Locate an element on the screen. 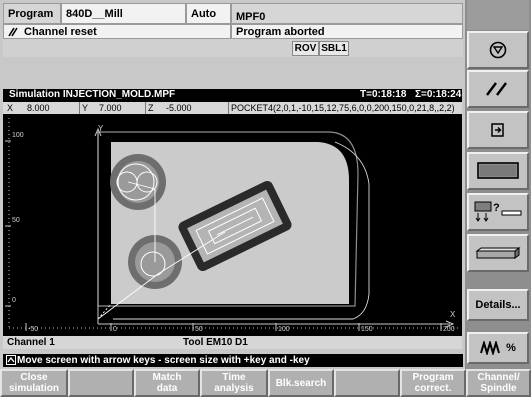 This screenshot has height=397, width=531. simulation-title: Simulation INJECTION_MOLD.MPF is located at coordinates (92, 94).